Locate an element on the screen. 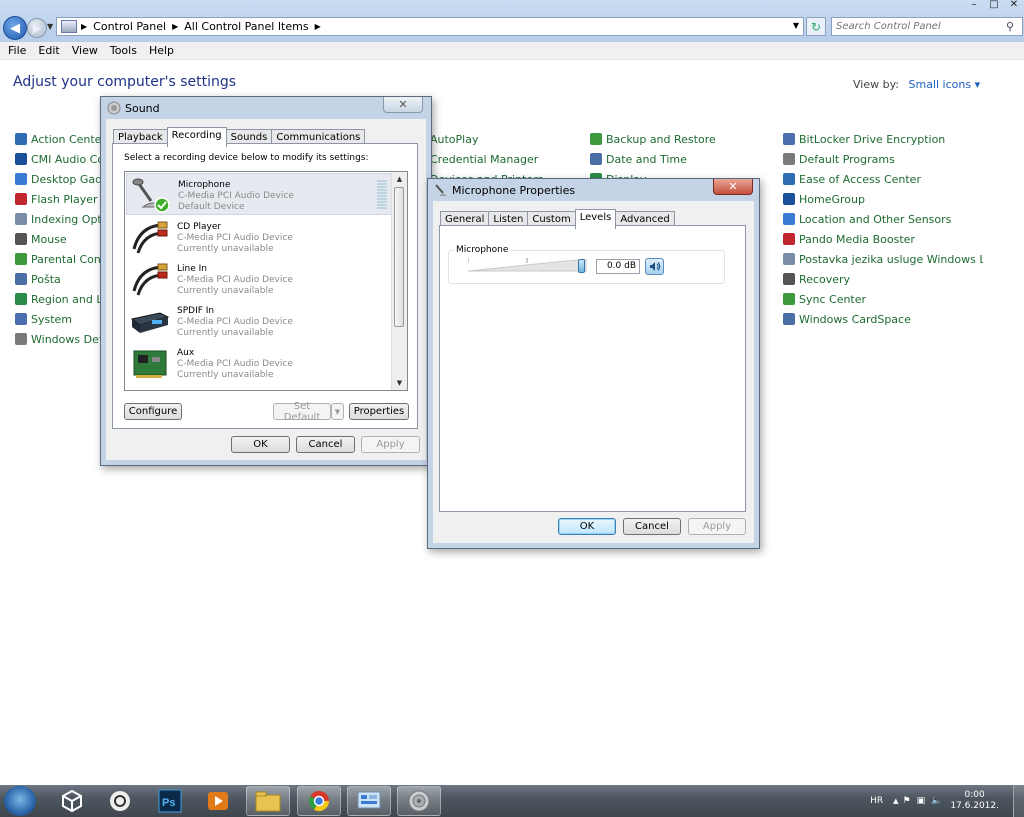 The width and height of the screenshot is (1024, 817). address-dropdown-icon: ▼ is located at coordinates (796, 25).